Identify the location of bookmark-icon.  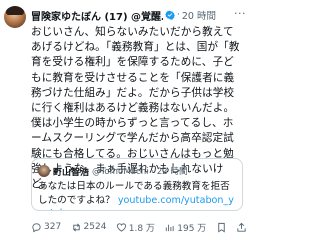
(221, 227).